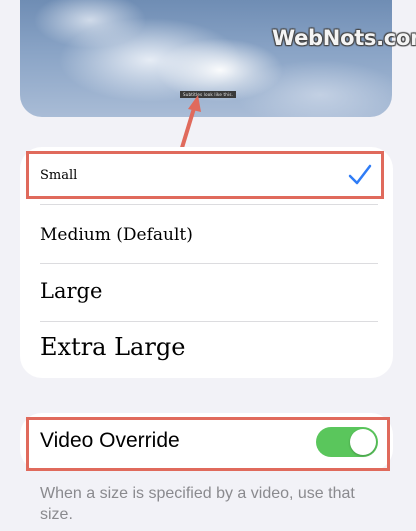  Describe the element at coordinates (206, 292) in the screenshot. I see `size-option-large: Large` at that location.